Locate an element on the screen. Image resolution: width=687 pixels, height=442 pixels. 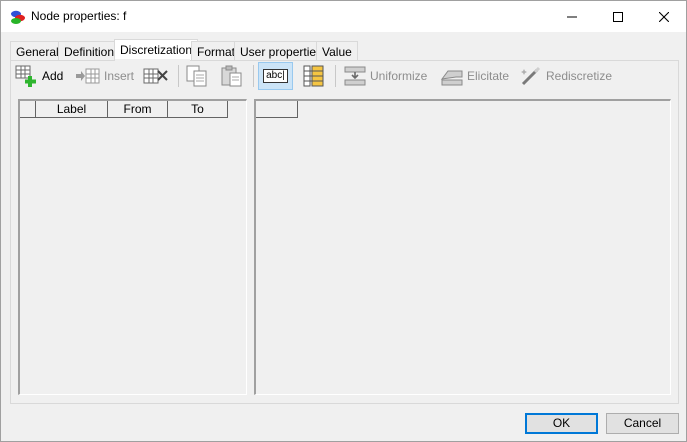
add-button: Add is located at coordinates (39, 76).